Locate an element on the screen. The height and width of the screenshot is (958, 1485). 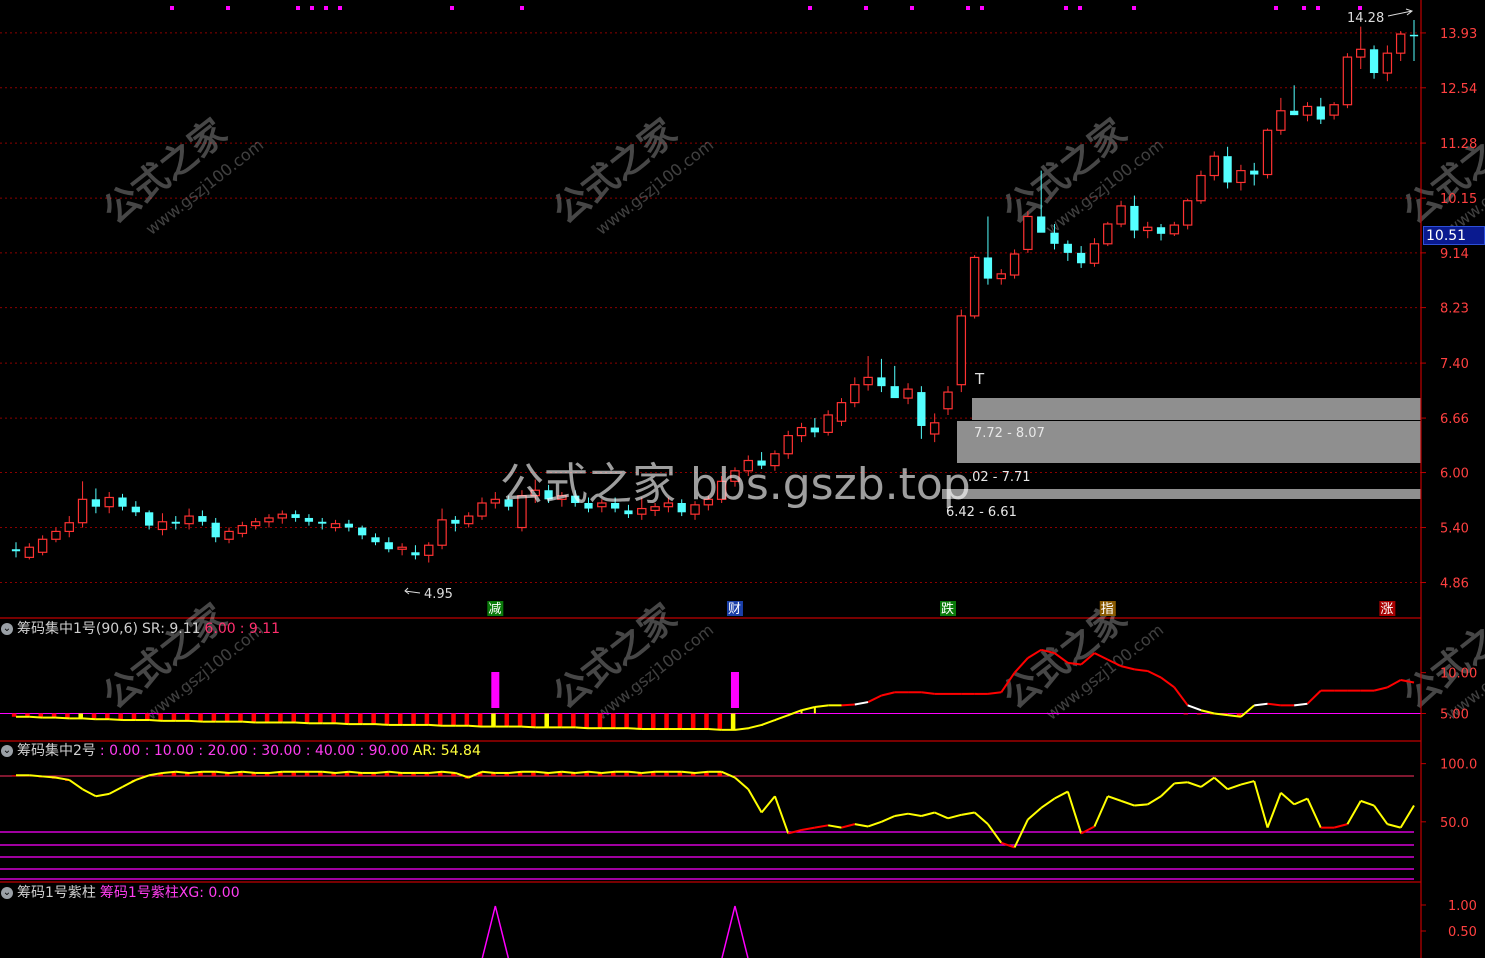
panel1-sr: SR: 9.11 is located at coordinates (171, 629).